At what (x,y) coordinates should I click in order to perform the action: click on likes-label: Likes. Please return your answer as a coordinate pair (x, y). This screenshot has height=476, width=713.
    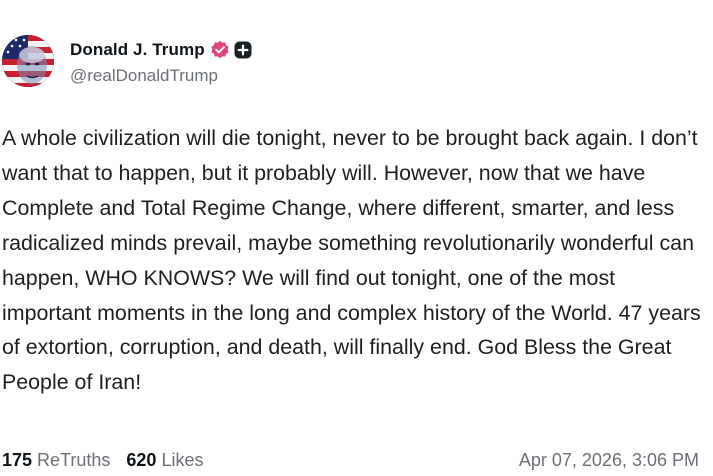
    Looking at the image, I should click on (182, 459).